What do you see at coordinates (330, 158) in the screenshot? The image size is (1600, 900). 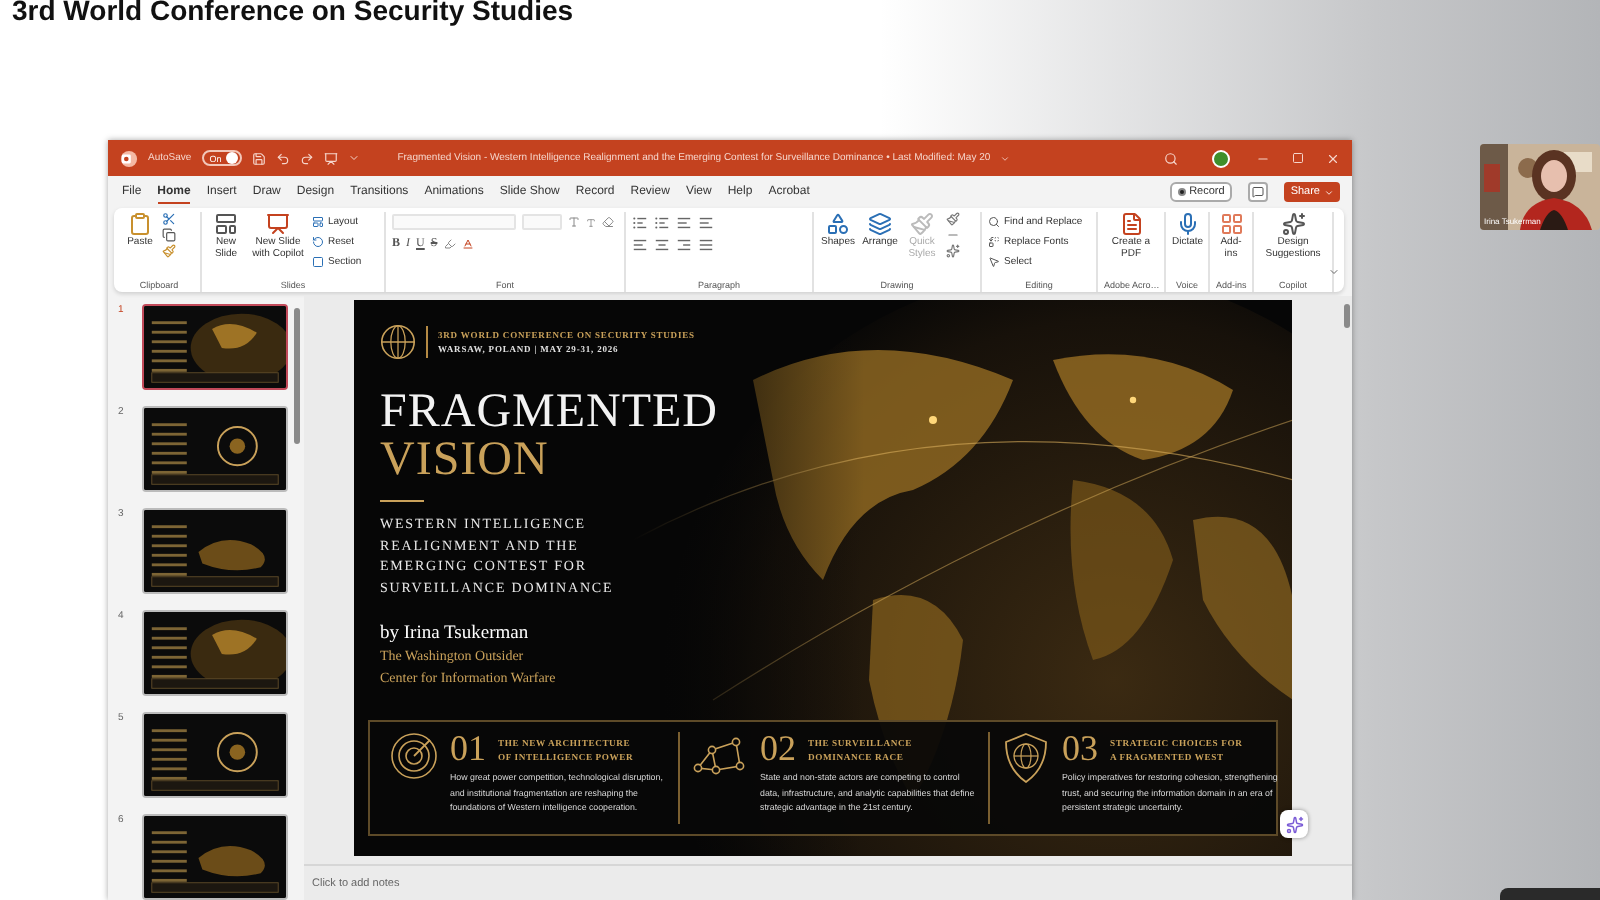 I see `presentation-icon` at bounding box center [330, 158].